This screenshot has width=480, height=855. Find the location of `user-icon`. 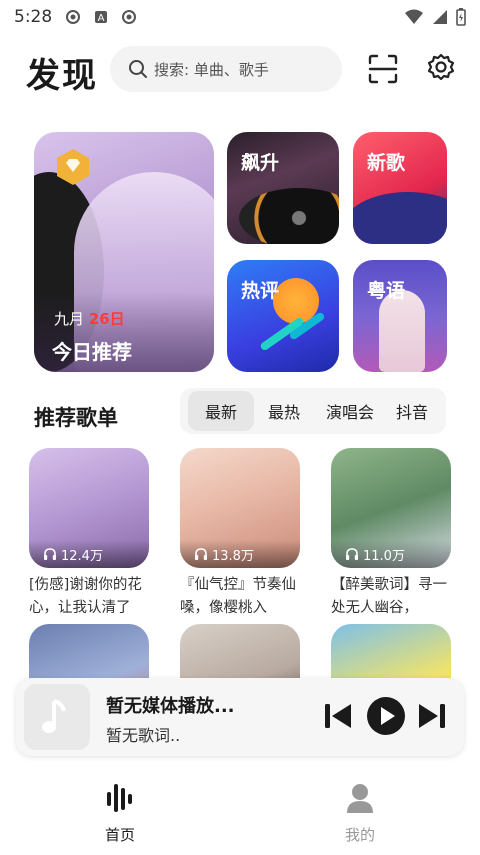

user-icon is located at coordinates (360, 798).